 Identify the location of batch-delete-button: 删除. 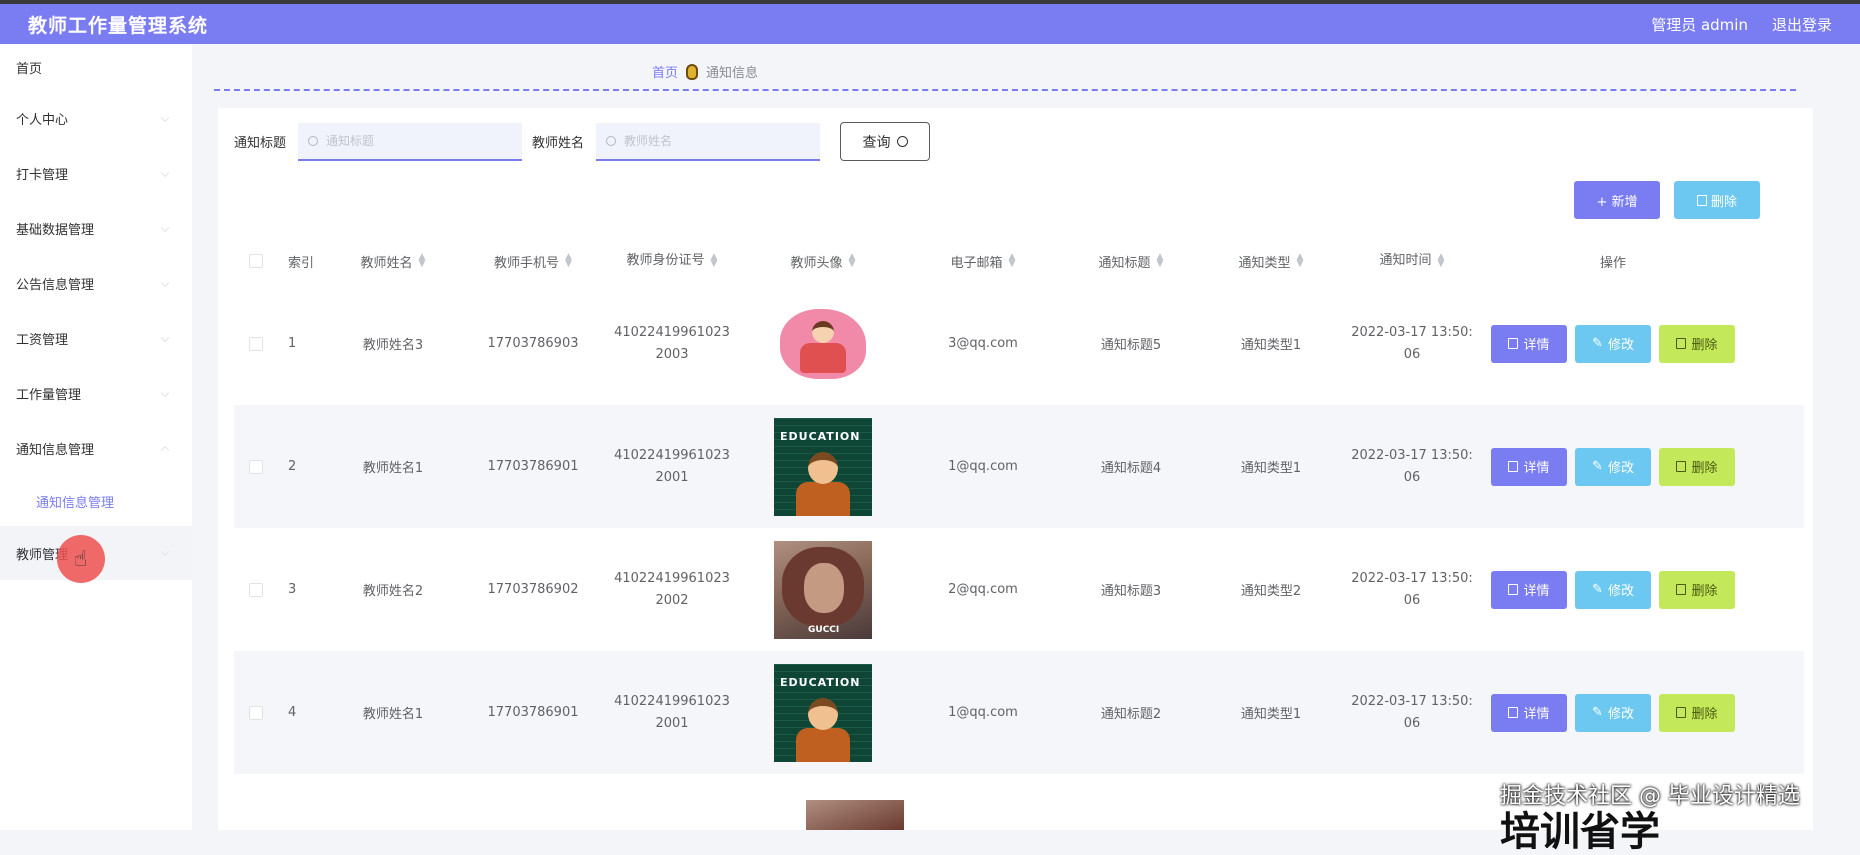
(1717, 200).